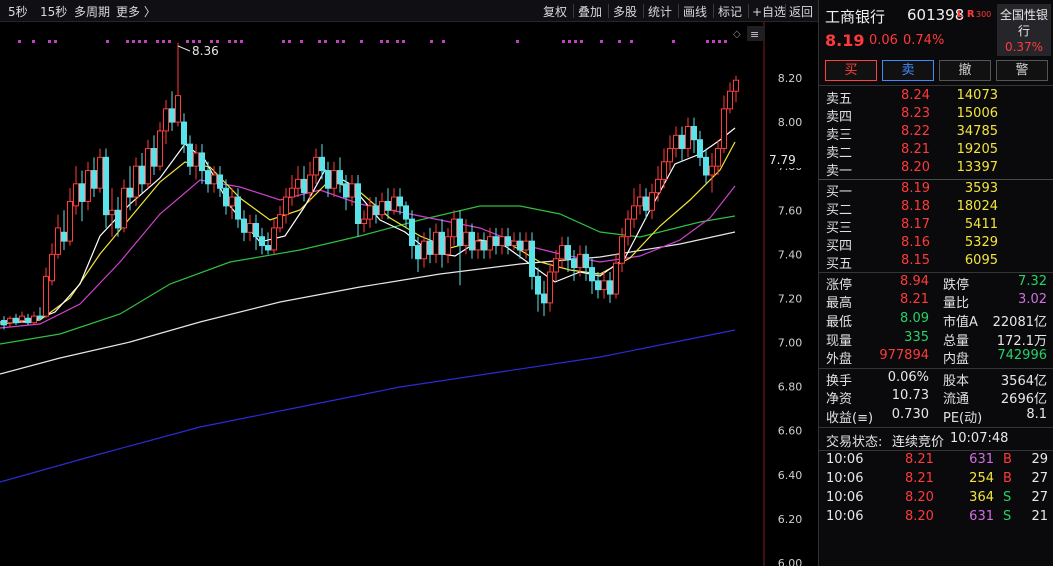 This screenshot has height=566, width=1053. Describe the element at coordinates (936, 461) in the screenshot. I see `tick-row: 10:06 8.21 631 B 29` at that location.